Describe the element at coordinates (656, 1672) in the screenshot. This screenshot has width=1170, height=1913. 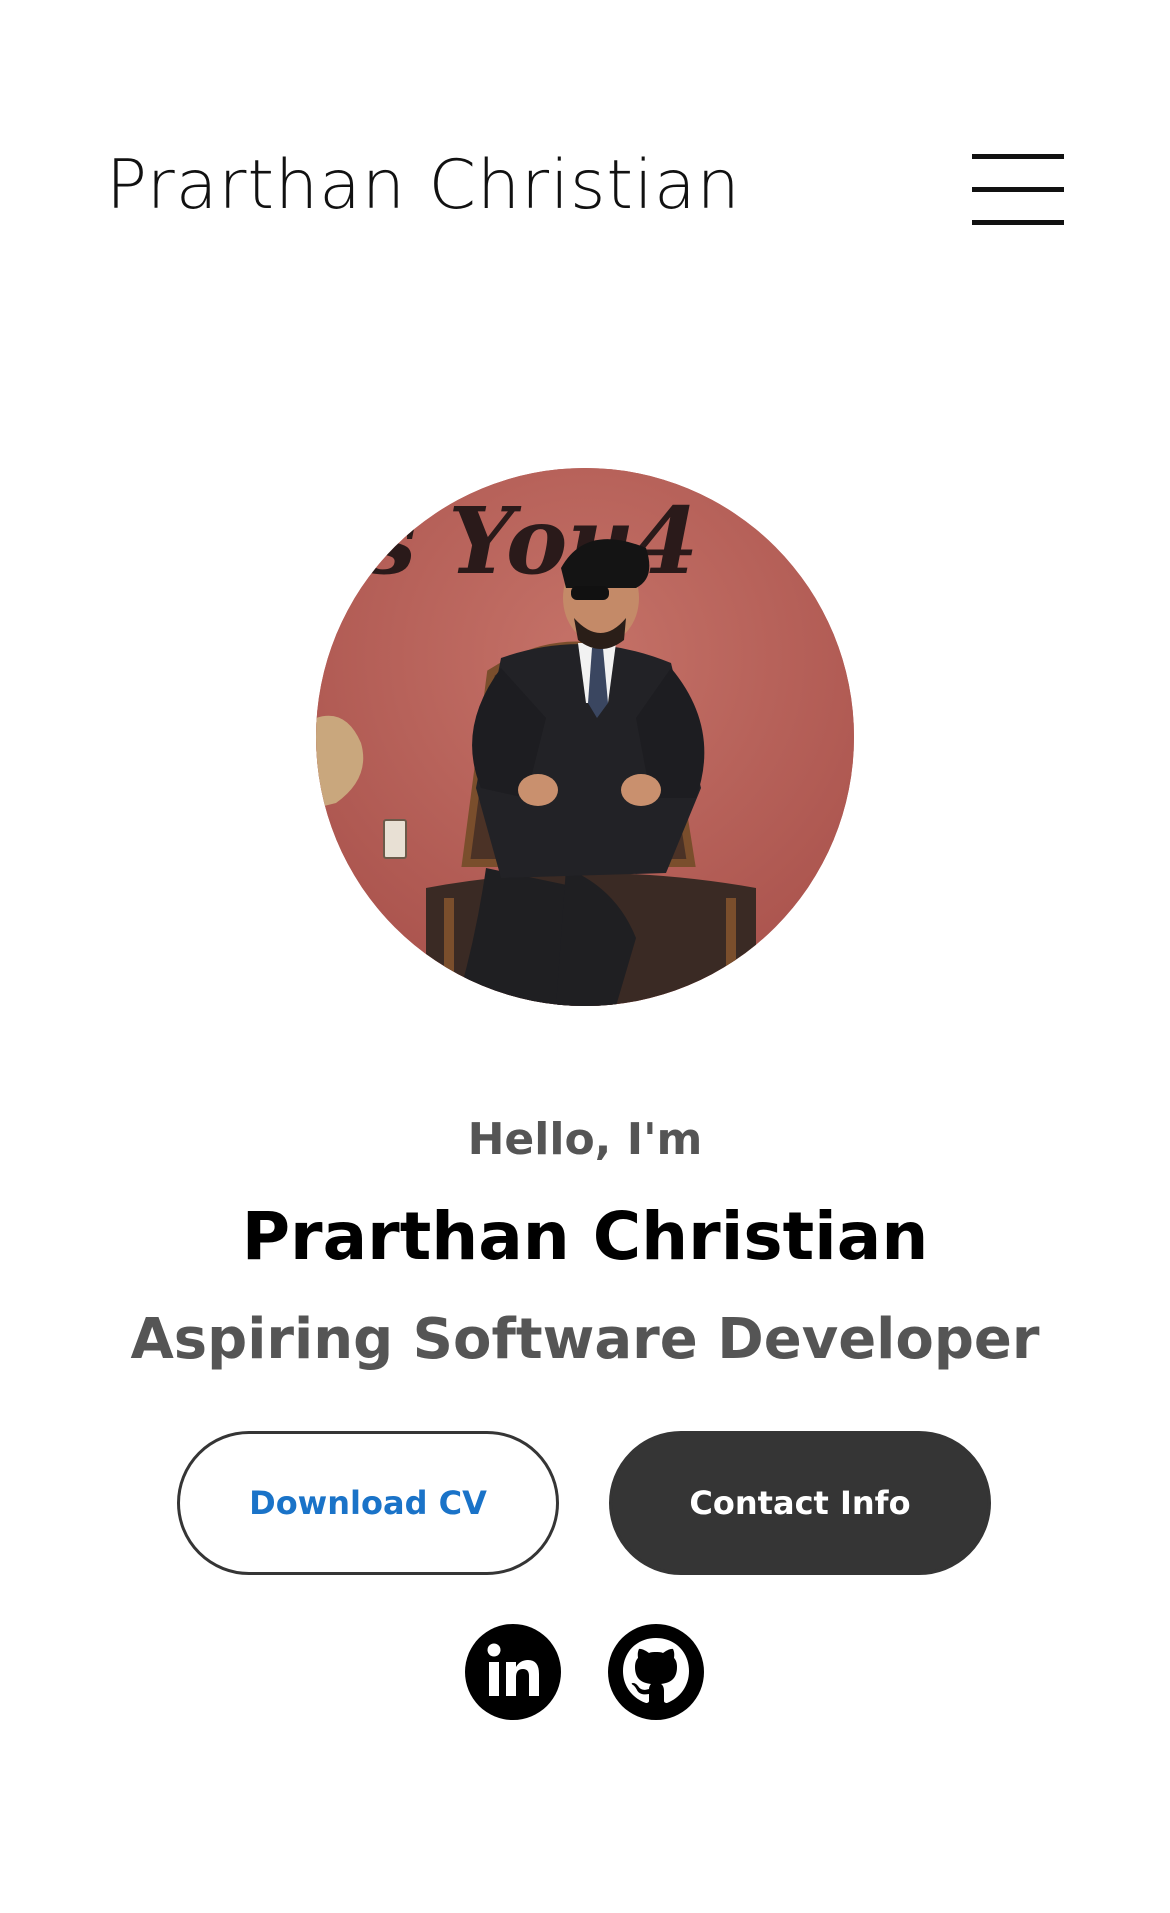
I see `github-icon` at that location.